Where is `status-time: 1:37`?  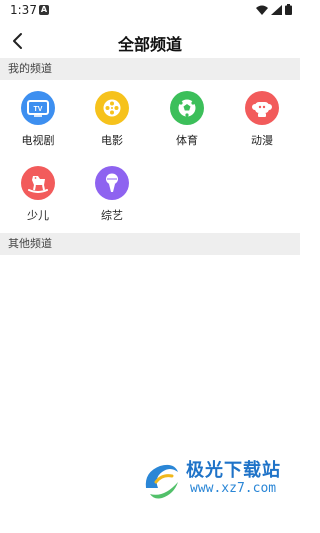
status-time: 1:37 is located at coordinates (23, 10).